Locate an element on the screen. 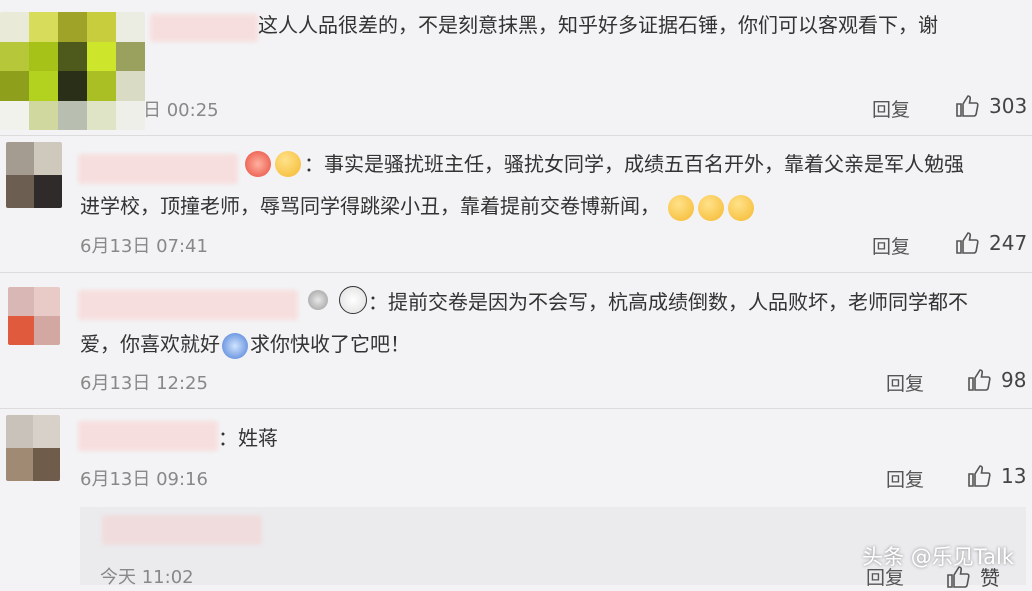 This screenshot has width=1032, height=591. like-button: 247 is located at coordinates (991, 243).